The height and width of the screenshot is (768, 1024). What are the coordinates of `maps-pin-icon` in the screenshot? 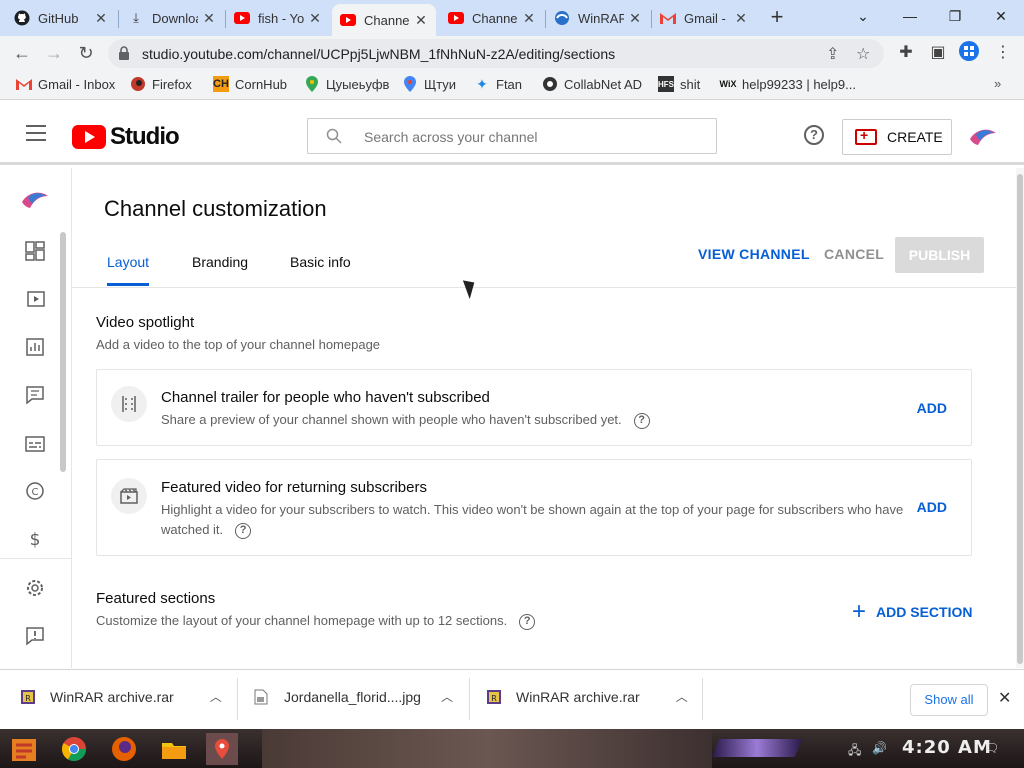 It's located at (222, 749).